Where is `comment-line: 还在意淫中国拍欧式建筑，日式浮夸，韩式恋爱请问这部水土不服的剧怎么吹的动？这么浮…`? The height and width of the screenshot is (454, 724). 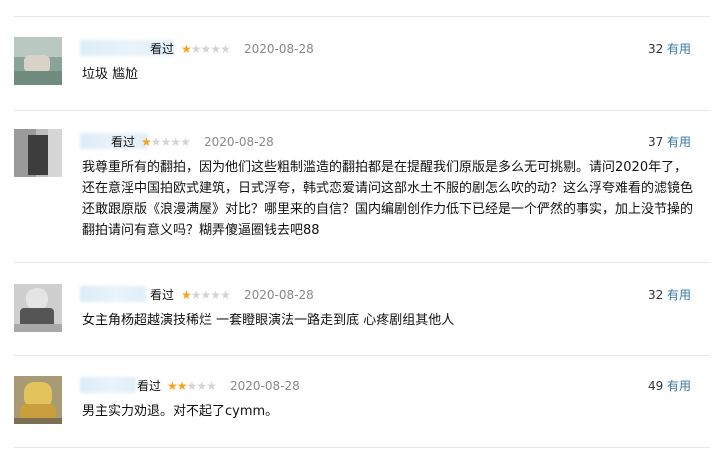 comment-line: 还在意淫中国拍欧式建筑，日式浮夸，韩式恋爱请问这部水土不服的剧怎么吹的动？这么浮… is located at coordinates (388, 188).